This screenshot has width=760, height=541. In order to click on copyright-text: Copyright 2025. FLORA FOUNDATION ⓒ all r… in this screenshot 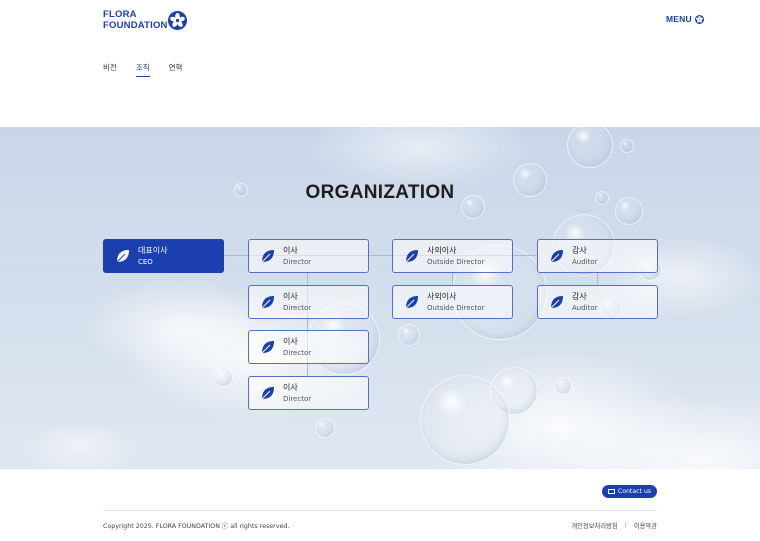, I will do `click(196, 526)`.